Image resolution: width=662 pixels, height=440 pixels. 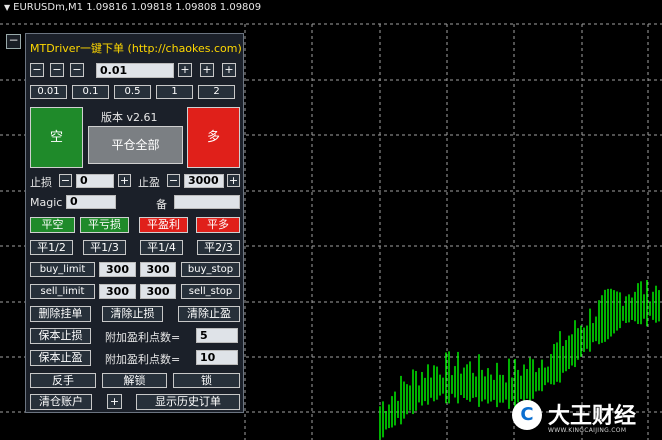 What do you see at coordinates (135, 145) in the screenshot?
I see `close-all-button: 平仓全部` at bounding box center [135, 145].